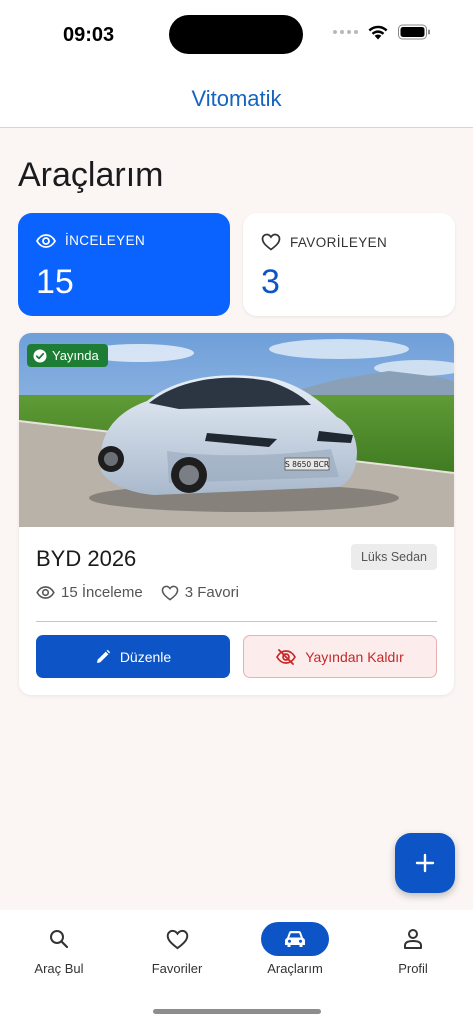  What do you see at coordinates (270, 282) in the screenshot?
I see `favorites-stat-value: 3` at bounding box center [270, 282].